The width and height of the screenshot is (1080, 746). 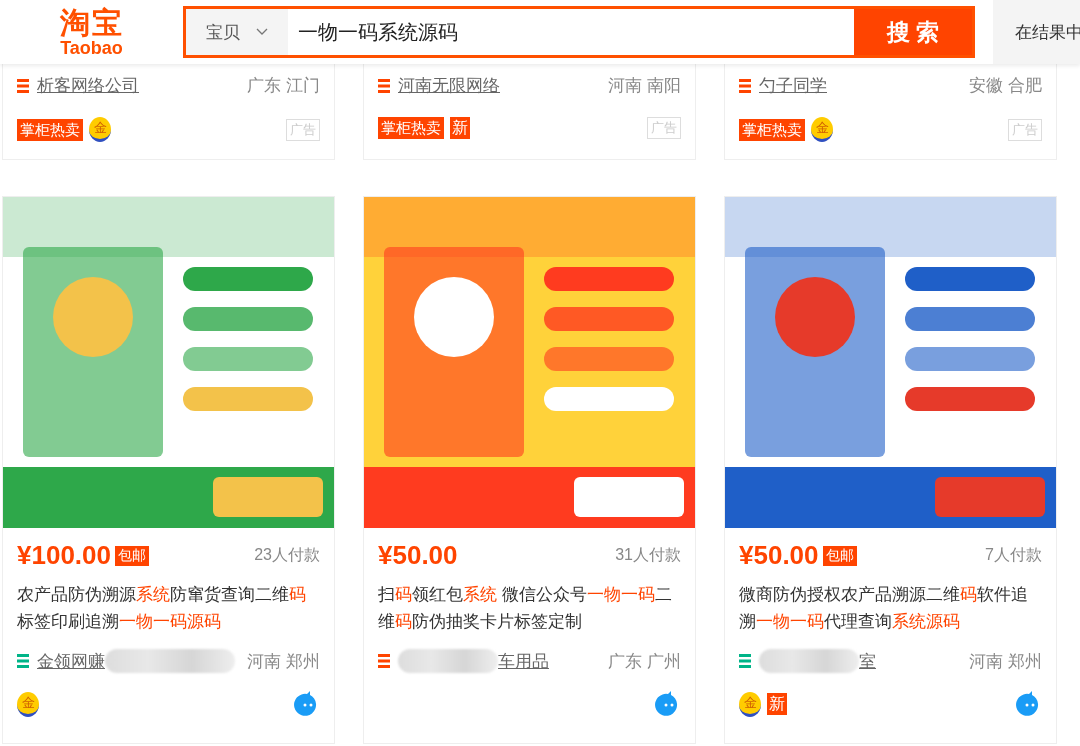 I want to click on search-button: 搜 索, so click(x=913, y=32).